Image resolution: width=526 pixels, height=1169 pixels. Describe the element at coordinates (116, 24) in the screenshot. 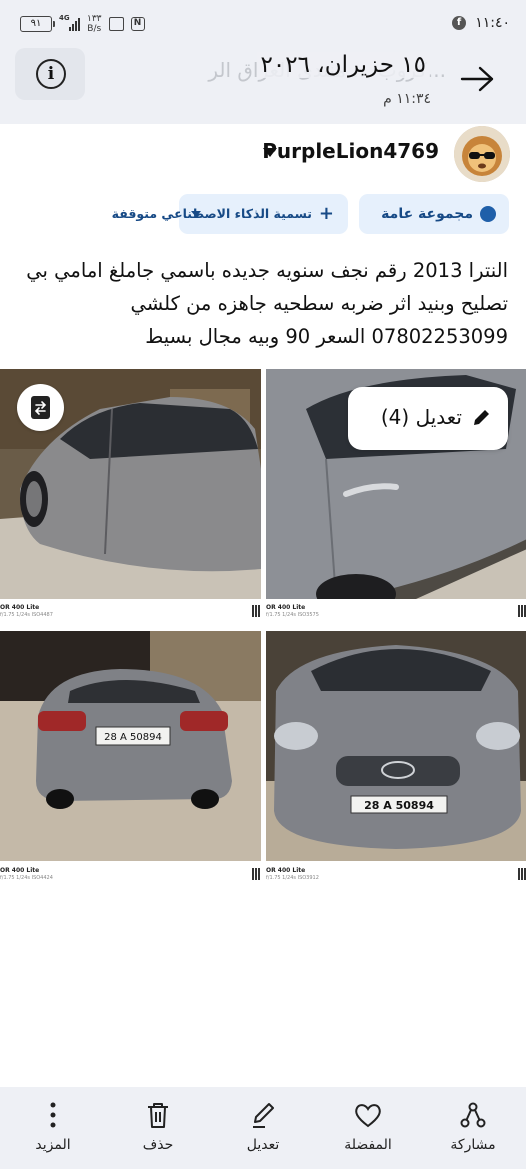

I see `vibrate-icon` at that location.